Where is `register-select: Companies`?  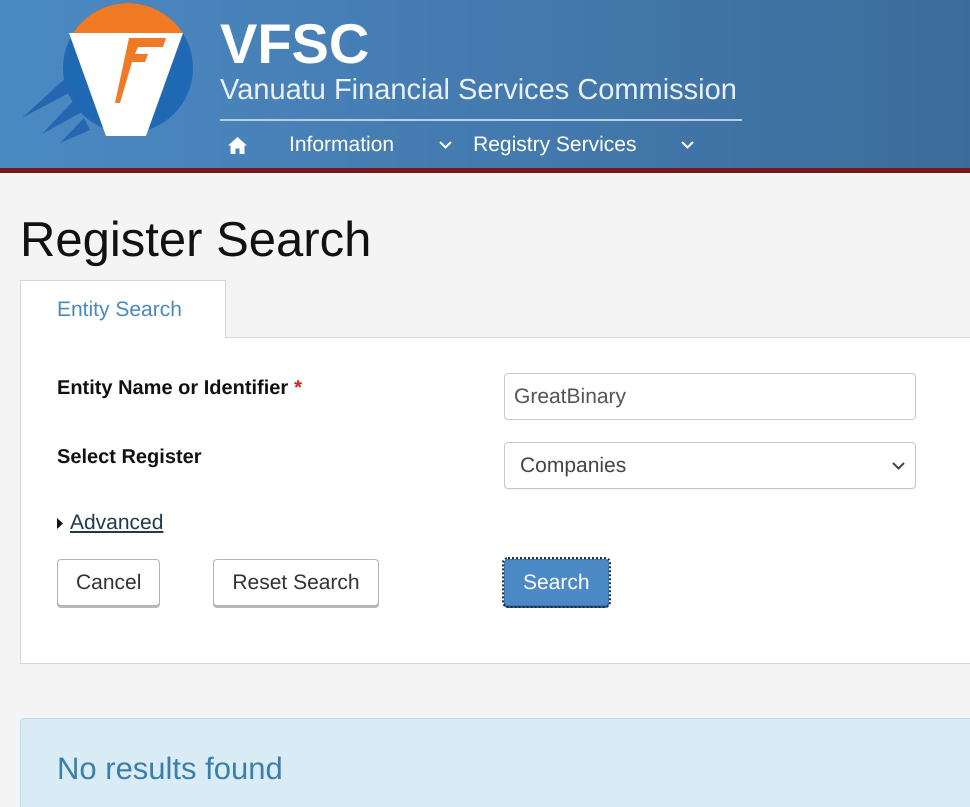
register-select: Companies is located at coordinates (710, 465).